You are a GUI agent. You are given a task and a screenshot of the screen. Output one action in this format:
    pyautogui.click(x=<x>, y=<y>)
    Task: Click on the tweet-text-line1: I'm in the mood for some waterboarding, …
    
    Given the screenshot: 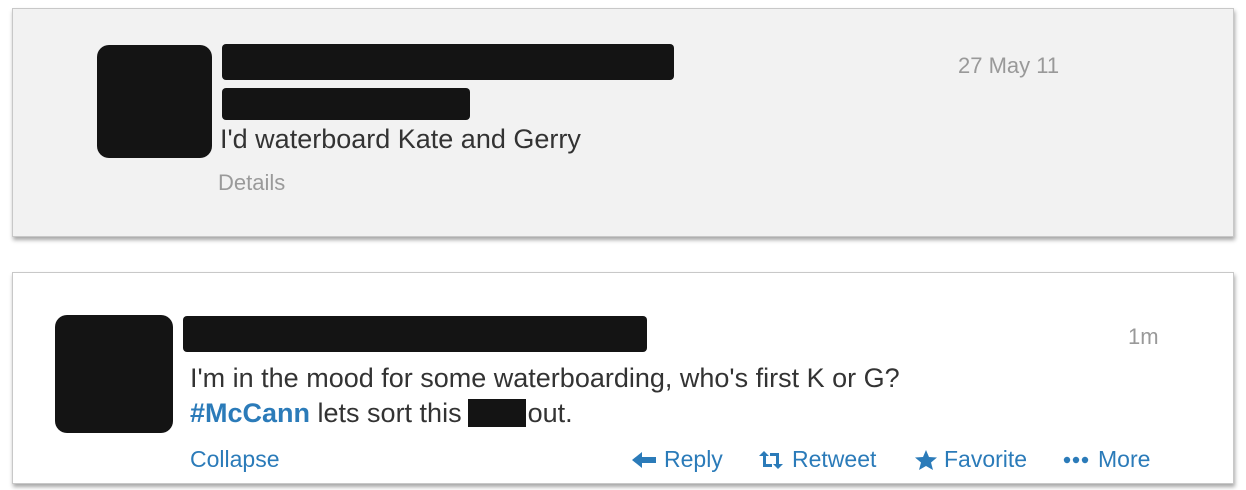 What is the action you would take?
    pyautogui.click(x=545, y=378)
    